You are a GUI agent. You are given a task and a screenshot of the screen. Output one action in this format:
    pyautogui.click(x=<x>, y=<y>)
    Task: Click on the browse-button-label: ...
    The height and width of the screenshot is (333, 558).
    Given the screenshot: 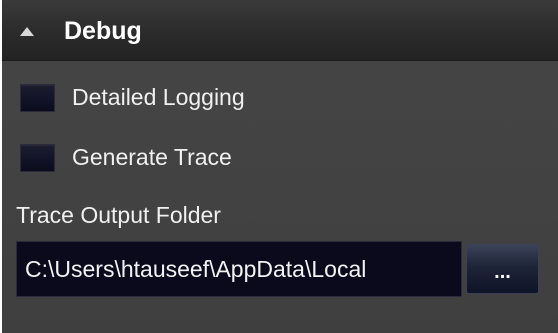 What is the action you would take?
    pyautogui.click(x=502, y=271)
    